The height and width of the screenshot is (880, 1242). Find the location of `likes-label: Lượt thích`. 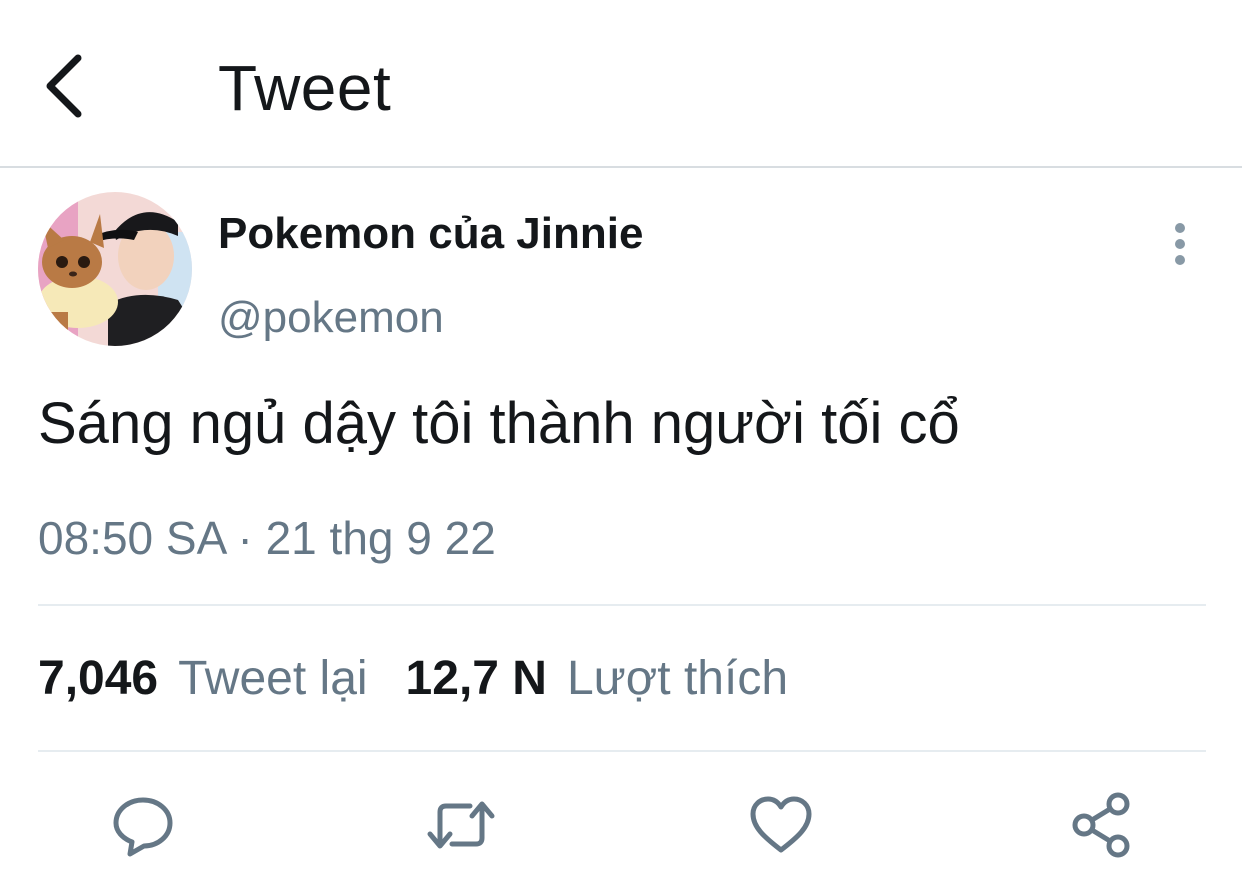

likes-label: Lượt thích is located at coordinates (677, 678).